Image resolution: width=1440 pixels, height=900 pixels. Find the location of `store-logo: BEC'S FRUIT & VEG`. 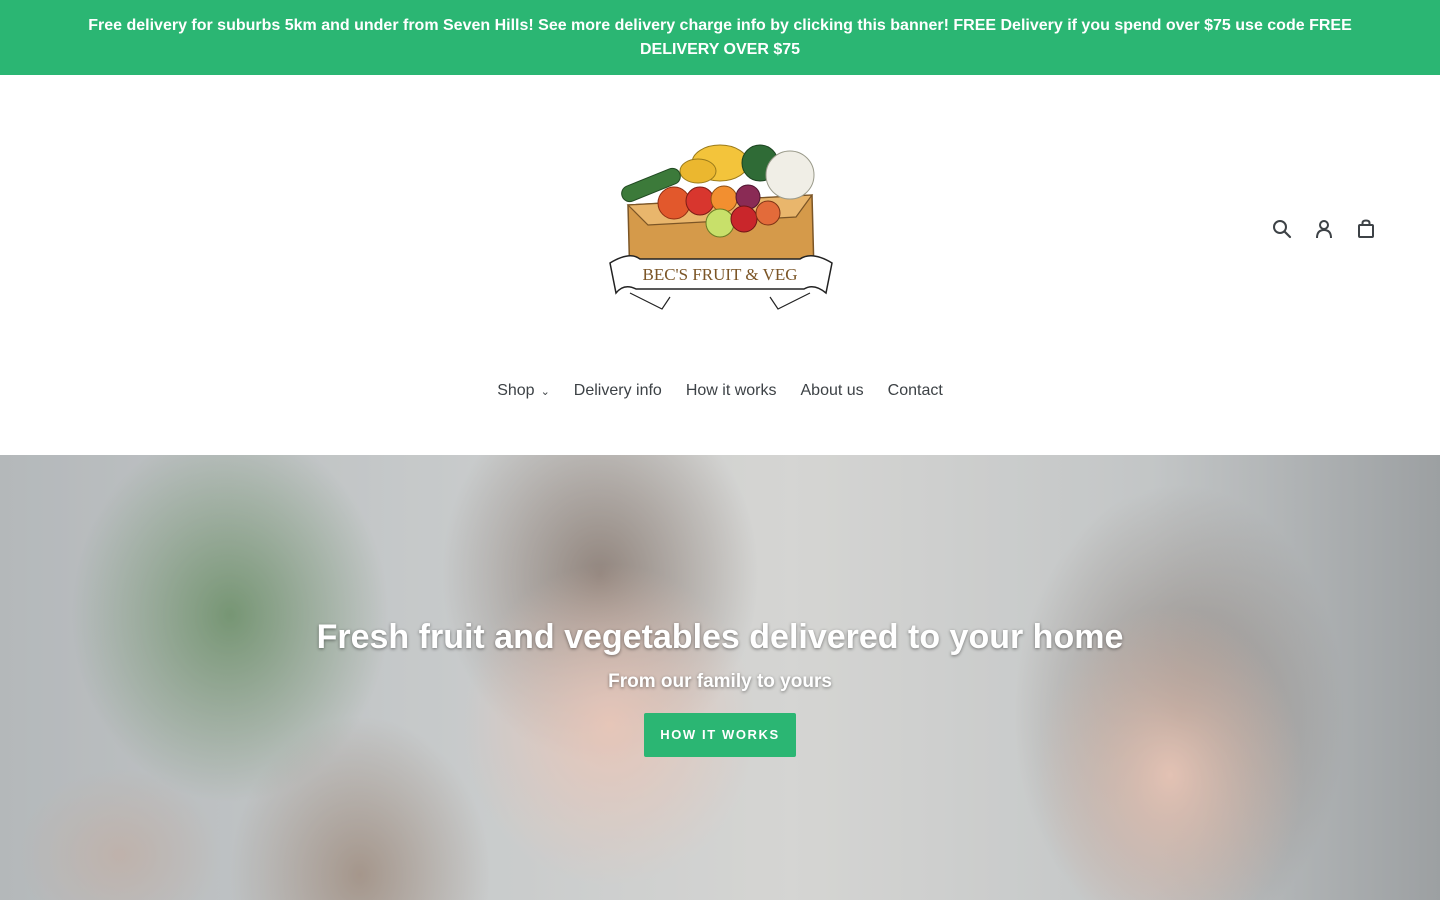

store-logo: BEC'S FRUIT & VEG is located at coordinates (720, 228).